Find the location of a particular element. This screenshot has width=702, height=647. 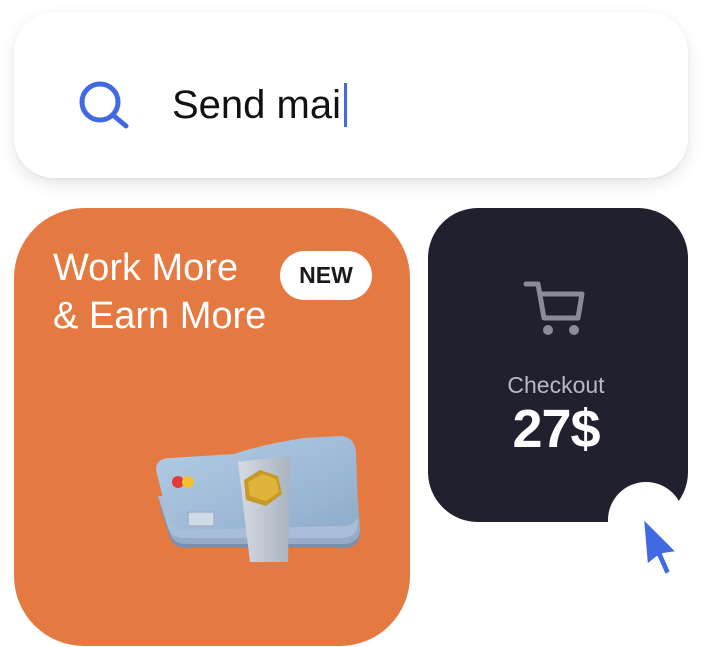

search-input-value: Send mai is located at coordinates (256, 105).